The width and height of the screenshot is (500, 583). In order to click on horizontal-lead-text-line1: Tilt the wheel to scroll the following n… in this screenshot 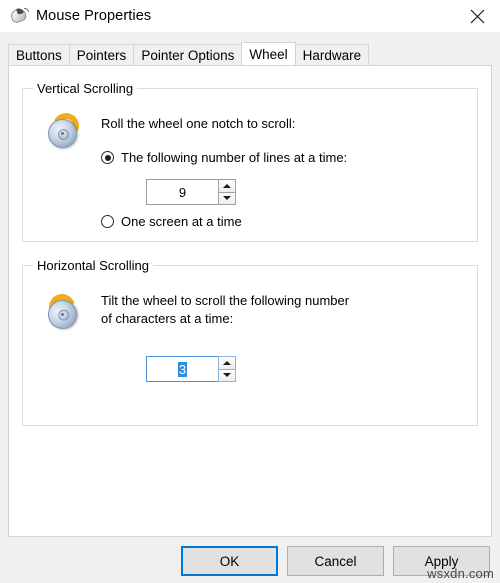, I will do `click(225, 300)`.